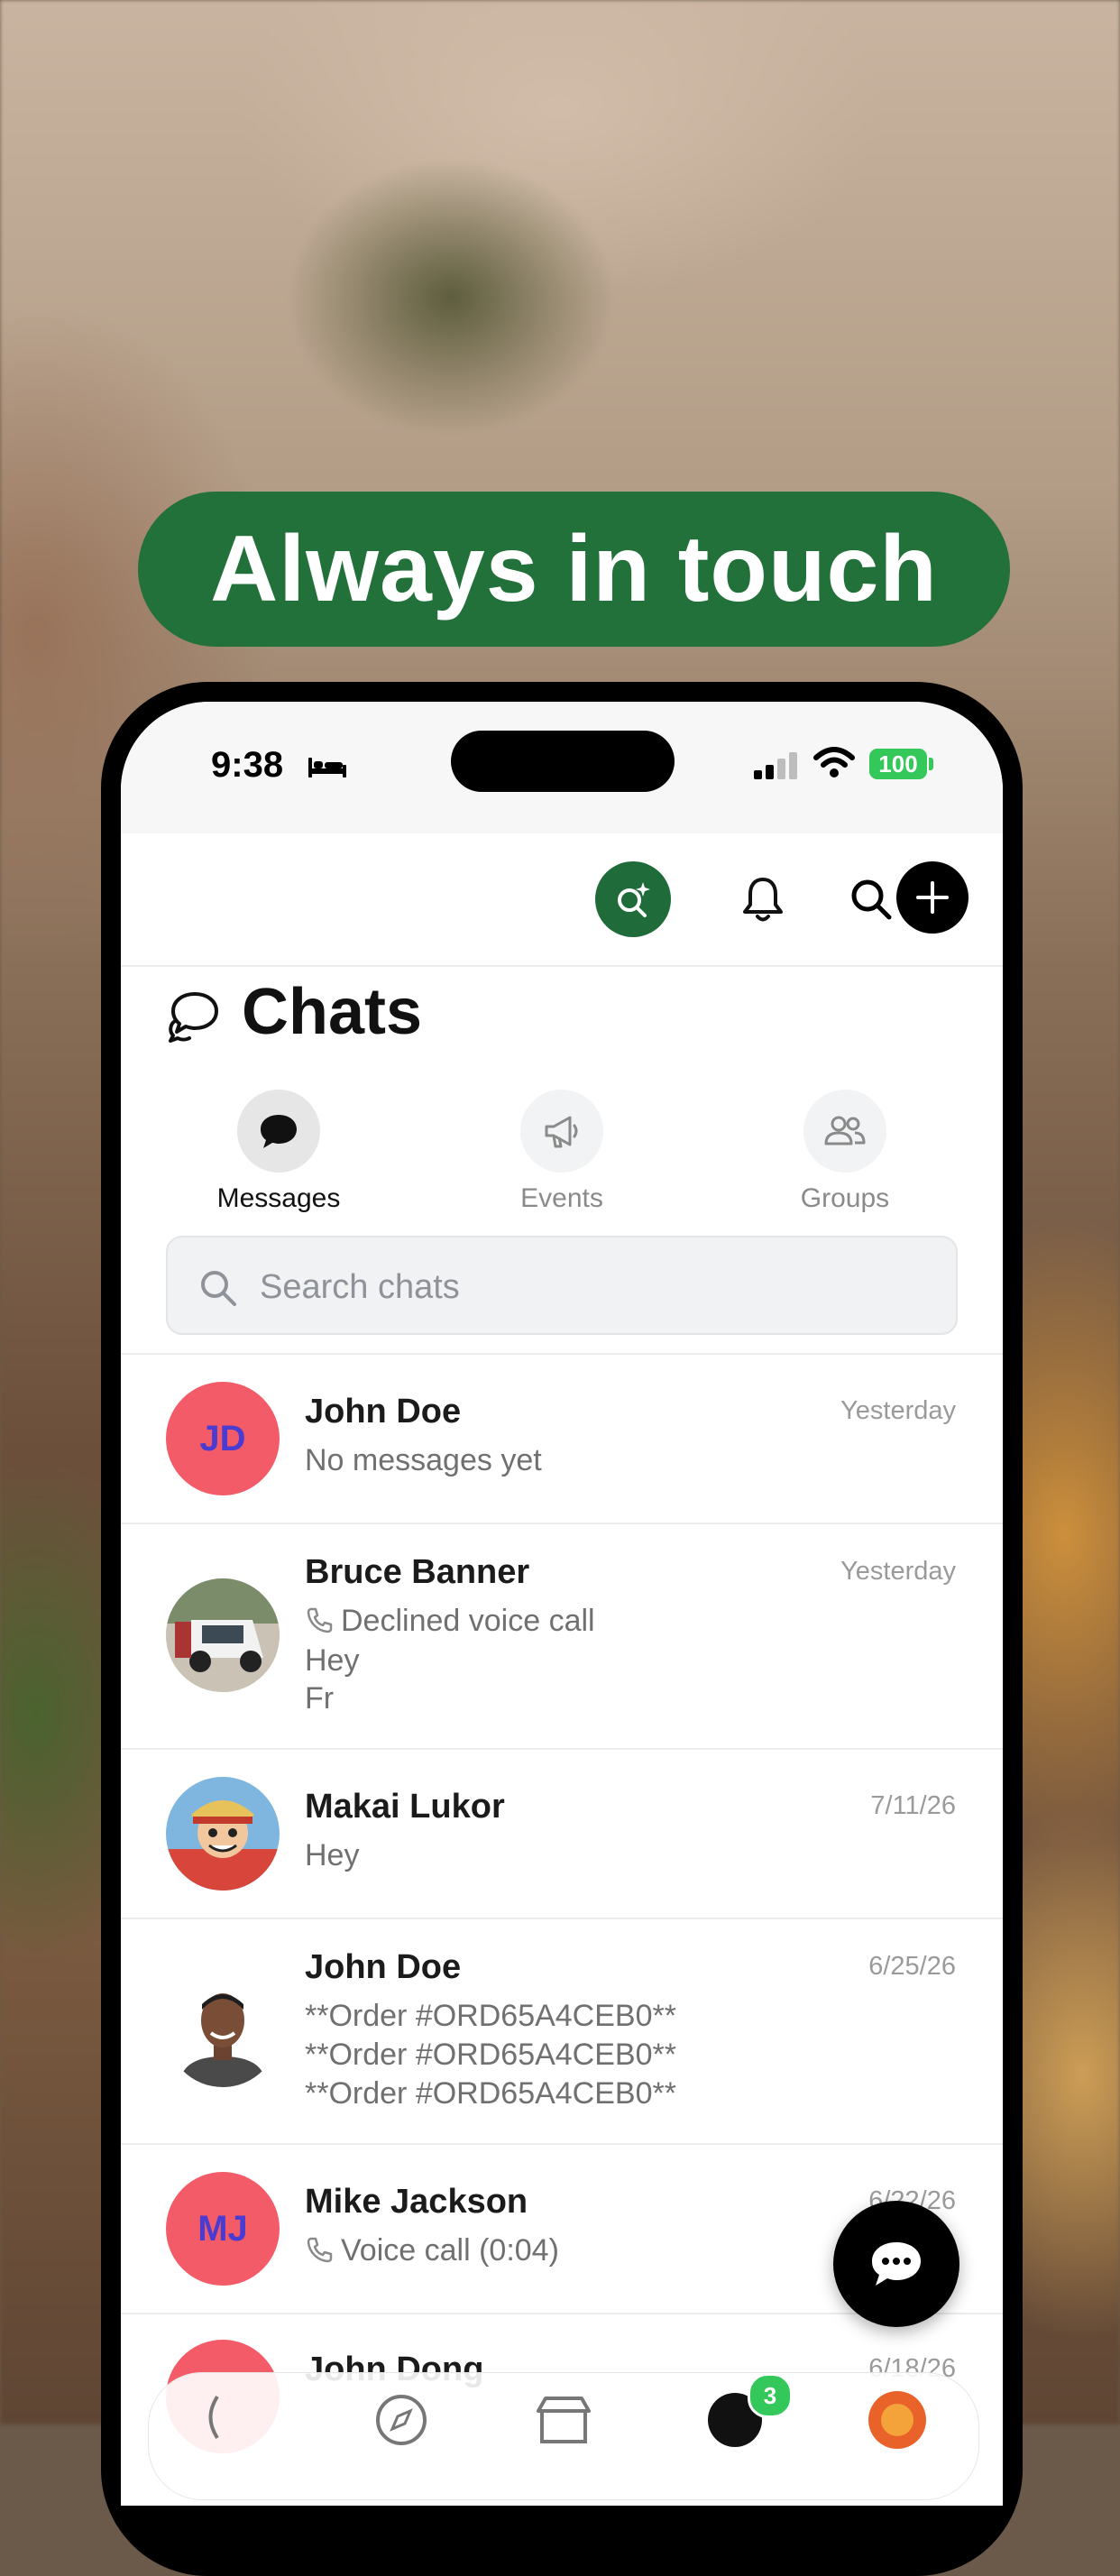 This screenshot has height=2576, width=1120. I want to click on plus-icon, so click(932, 897).